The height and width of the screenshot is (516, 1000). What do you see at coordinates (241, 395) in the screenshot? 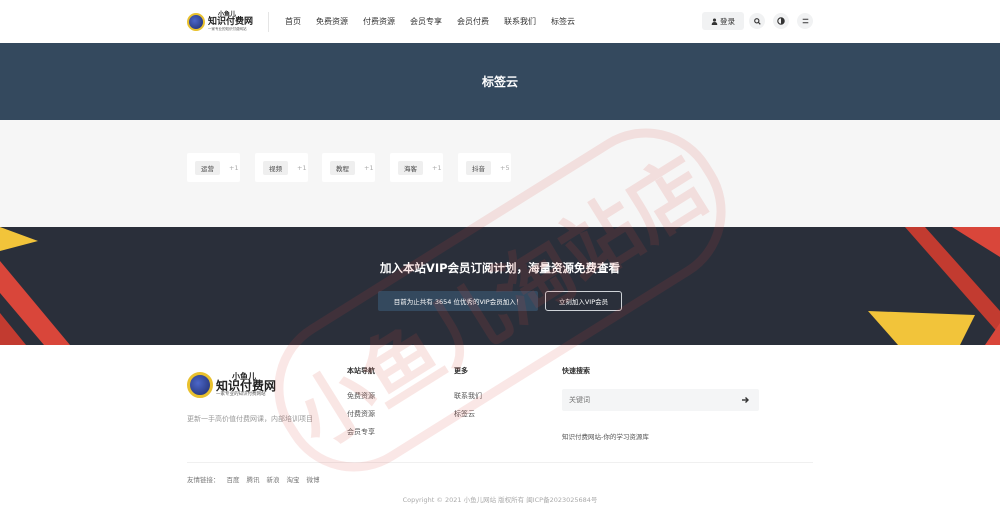
I see `footer-logo-line3: 一家专业的知识付费网站` at bounding box center [241, 395].